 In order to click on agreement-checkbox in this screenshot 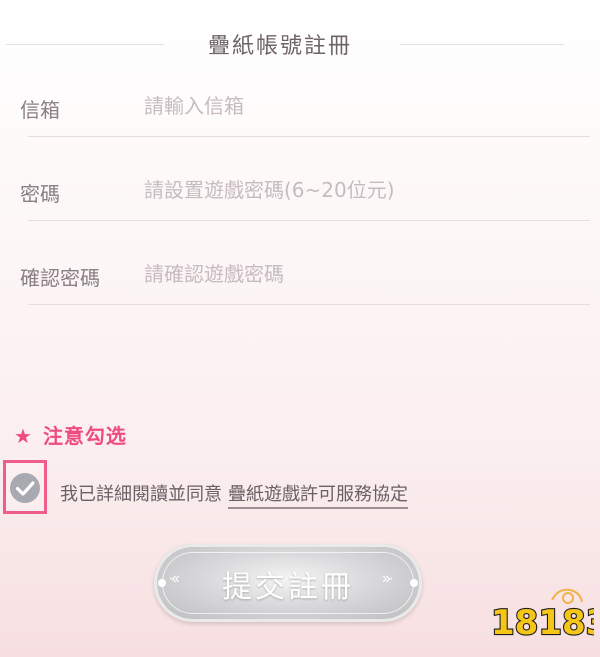, I will do `click(25, 487)`.